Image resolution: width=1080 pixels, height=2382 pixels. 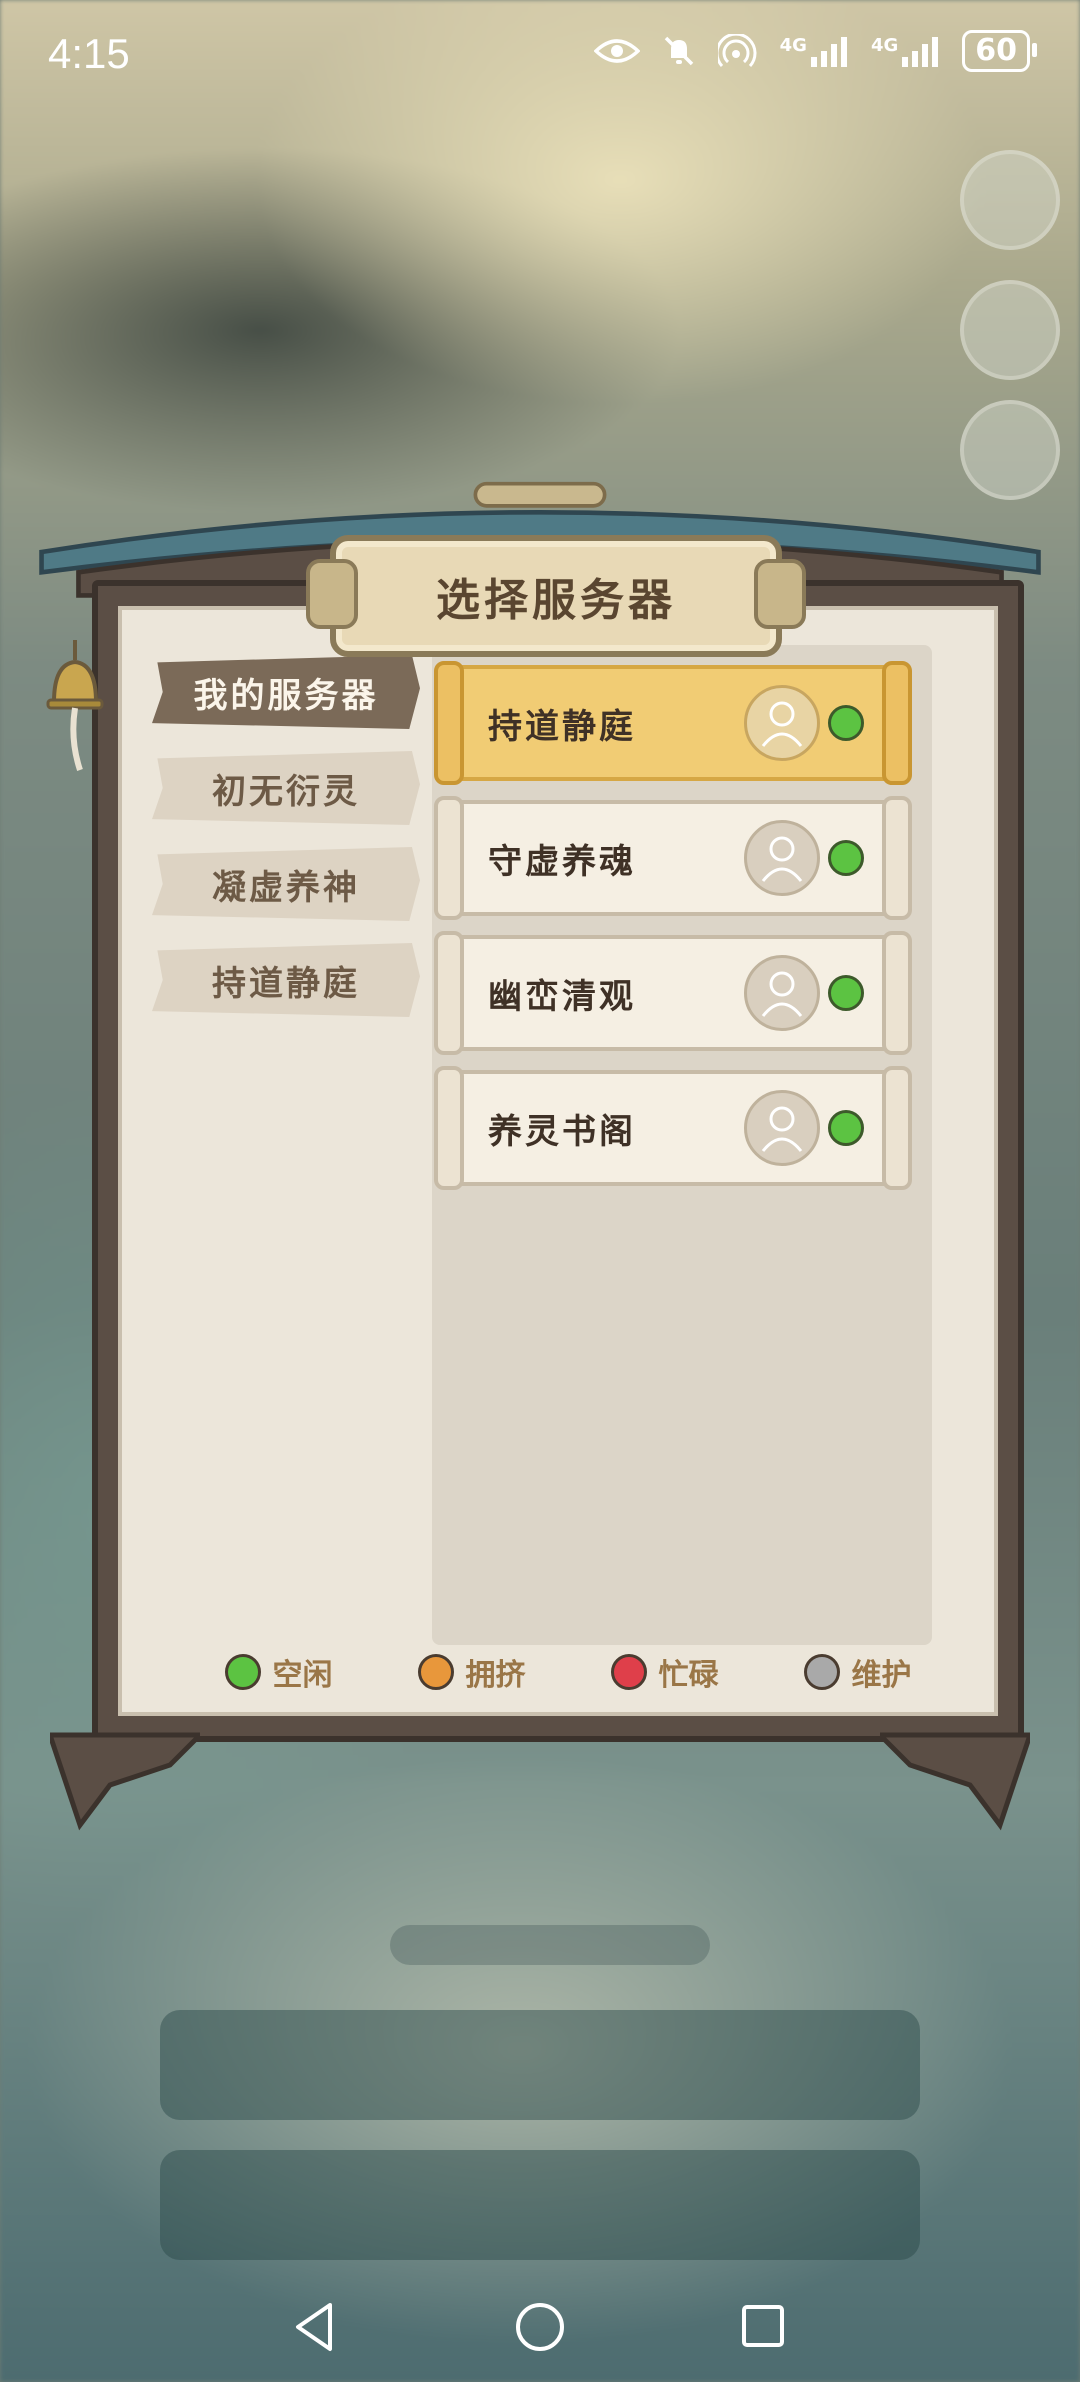 I want to click on eye-icon, so click(x=616, y=51).